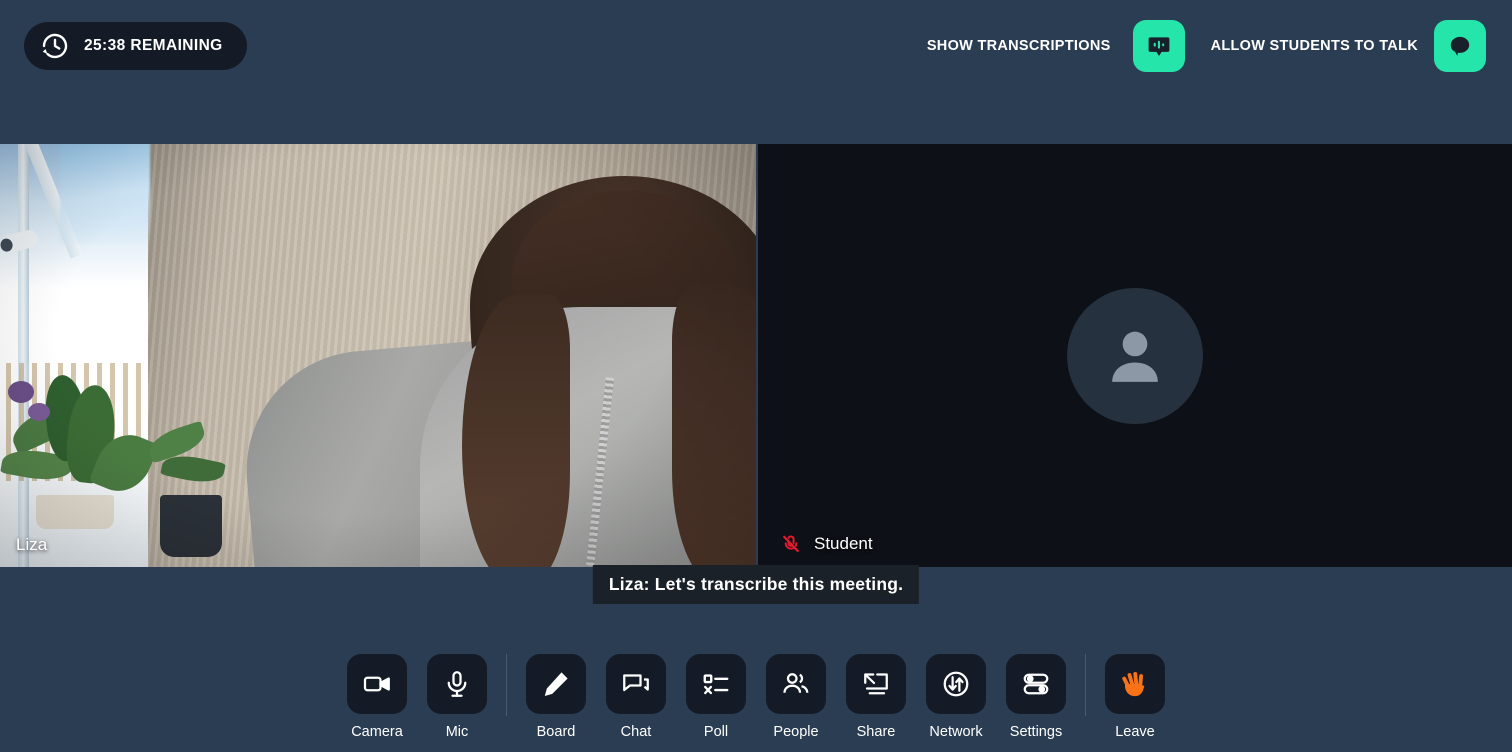 This screenshot has height=752, width=1512. Describe the element at coordinates (153, 45) in the screenshot. I see `timer-text: 25:38 REMAINING` at that location.